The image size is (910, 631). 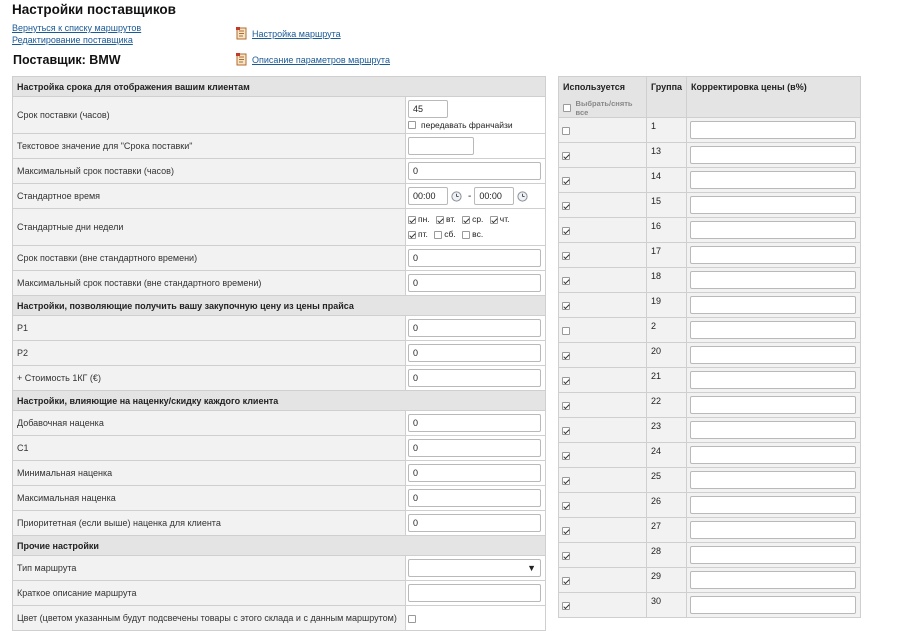 I want to click on add-markup-input: 0, so click(x=474, y=423).